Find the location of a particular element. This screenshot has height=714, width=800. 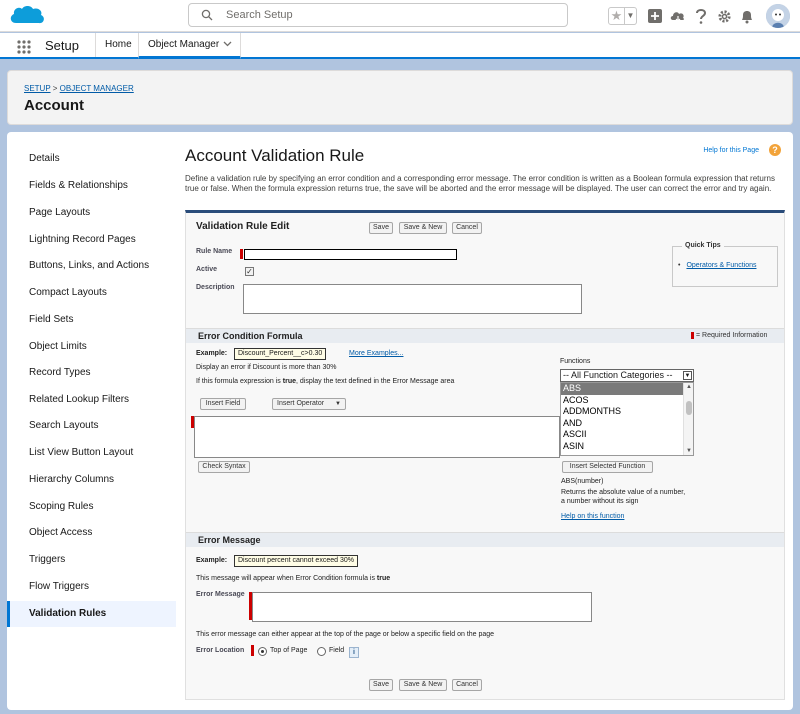

sidebar-item-validation-rules: Validation Rules is located at coordinates (91, 614).